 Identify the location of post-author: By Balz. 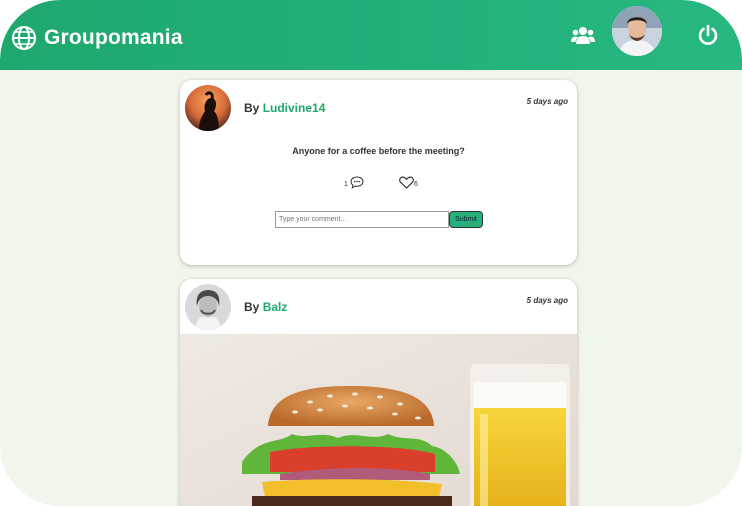
(265, 307).